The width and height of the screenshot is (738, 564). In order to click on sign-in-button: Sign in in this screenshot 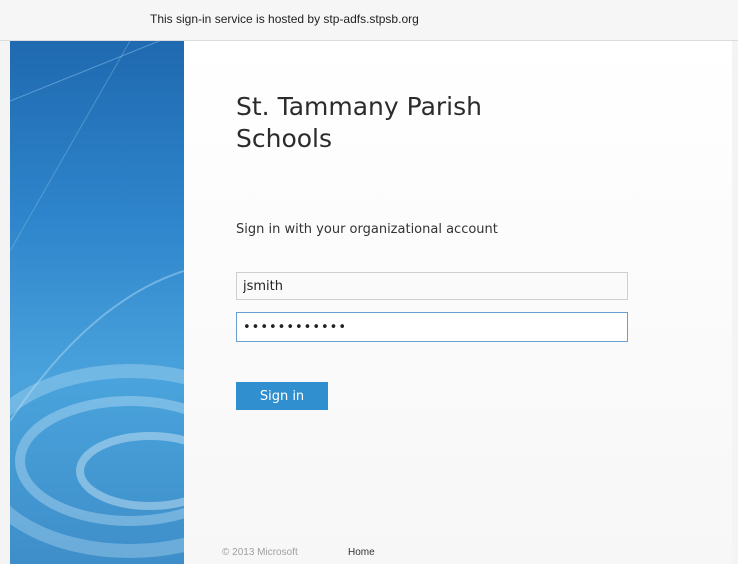, I will do `click(282, 396)`.